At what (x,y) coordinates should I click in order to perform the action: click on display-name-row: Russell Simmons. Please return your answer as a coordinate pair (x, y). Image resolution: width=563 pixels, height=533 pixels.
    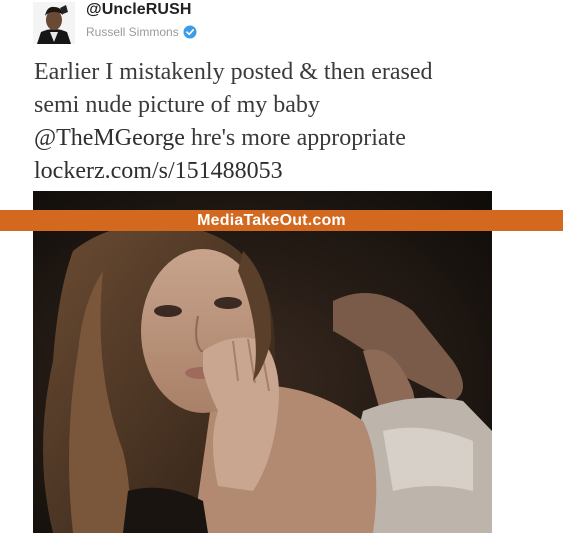
    Looking at the image, I should click on (141, 32).